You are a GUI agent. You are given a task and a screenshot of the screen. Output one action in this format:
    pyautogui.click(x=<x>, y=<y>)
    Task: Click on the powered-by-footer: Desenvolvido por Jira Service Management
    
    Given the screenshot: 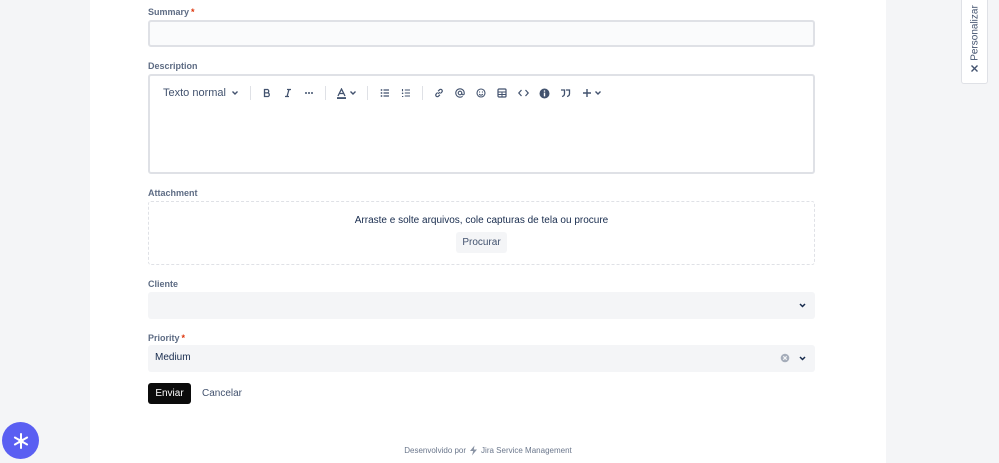 What is the action you would take?
    pyautogui.click(x=488, y=450)
    